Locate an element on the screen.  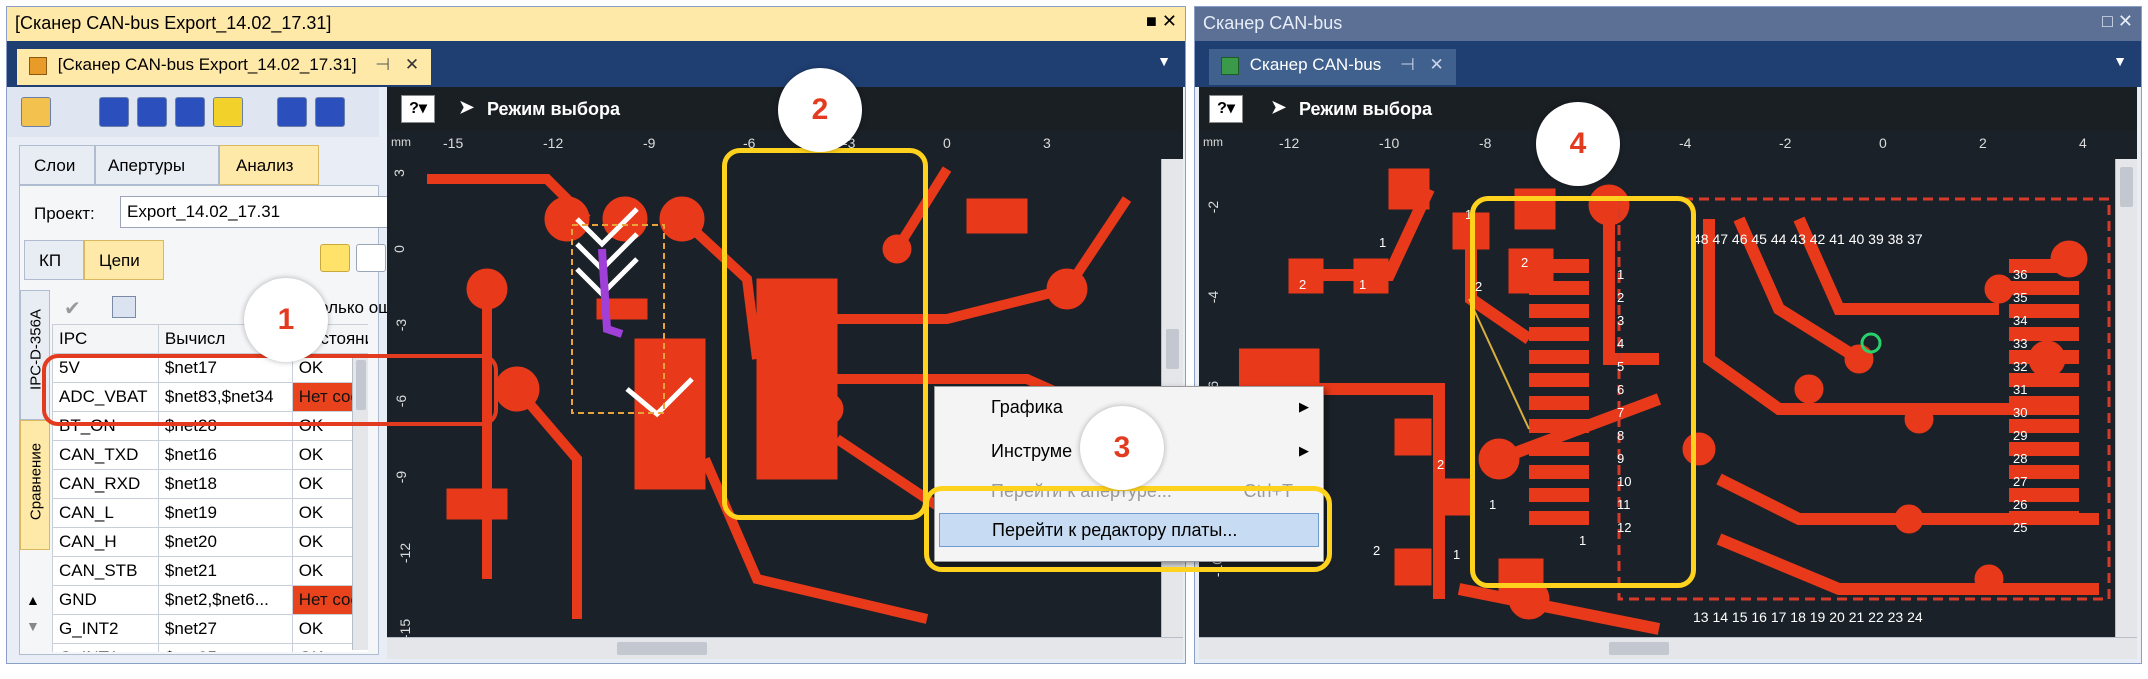
ruler-tick-label: -12 is located at coordinates (405, 553).